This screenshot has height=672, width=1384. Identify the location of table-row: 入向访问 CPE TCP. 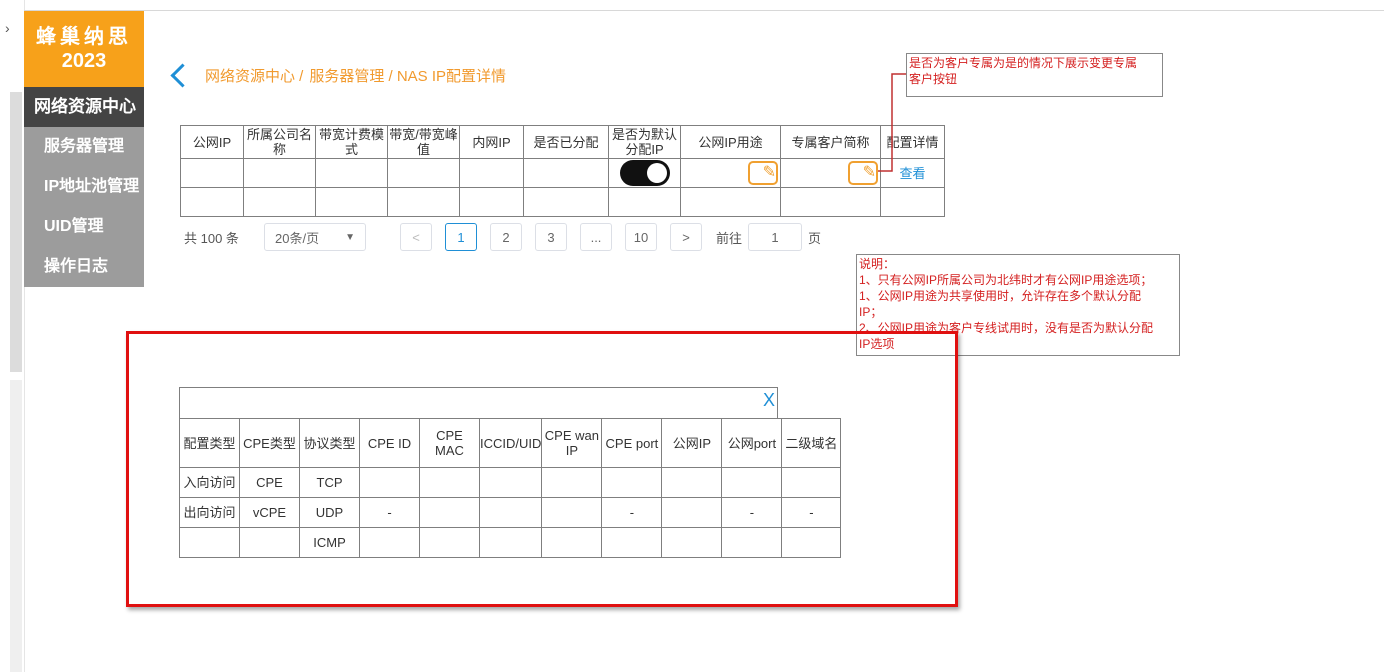
(510, 482).